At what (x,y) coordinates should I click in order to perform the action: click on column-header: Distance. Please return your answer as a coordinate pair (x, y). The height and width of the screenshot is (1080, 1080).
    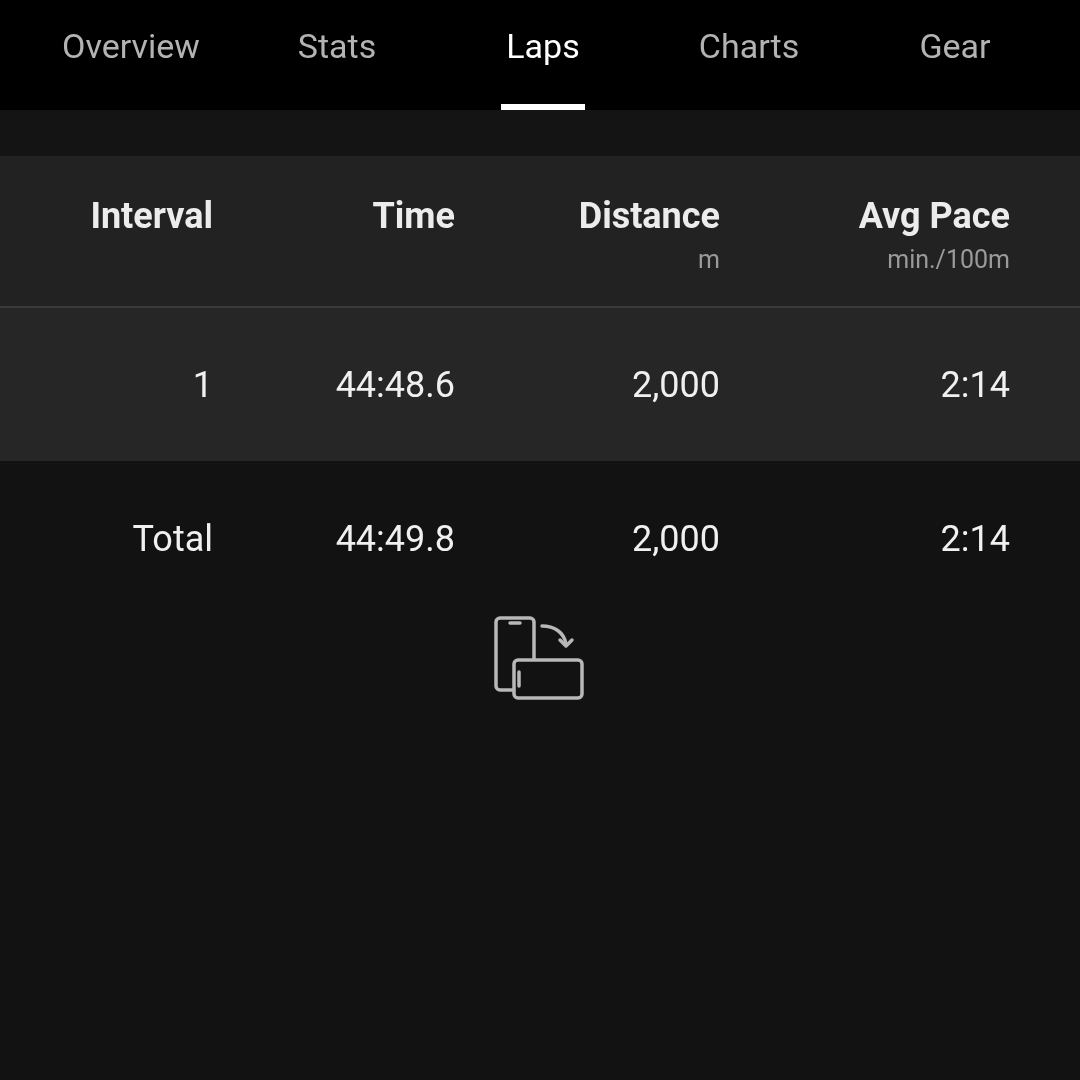
    Looking at the image, I should click on (649, 216).